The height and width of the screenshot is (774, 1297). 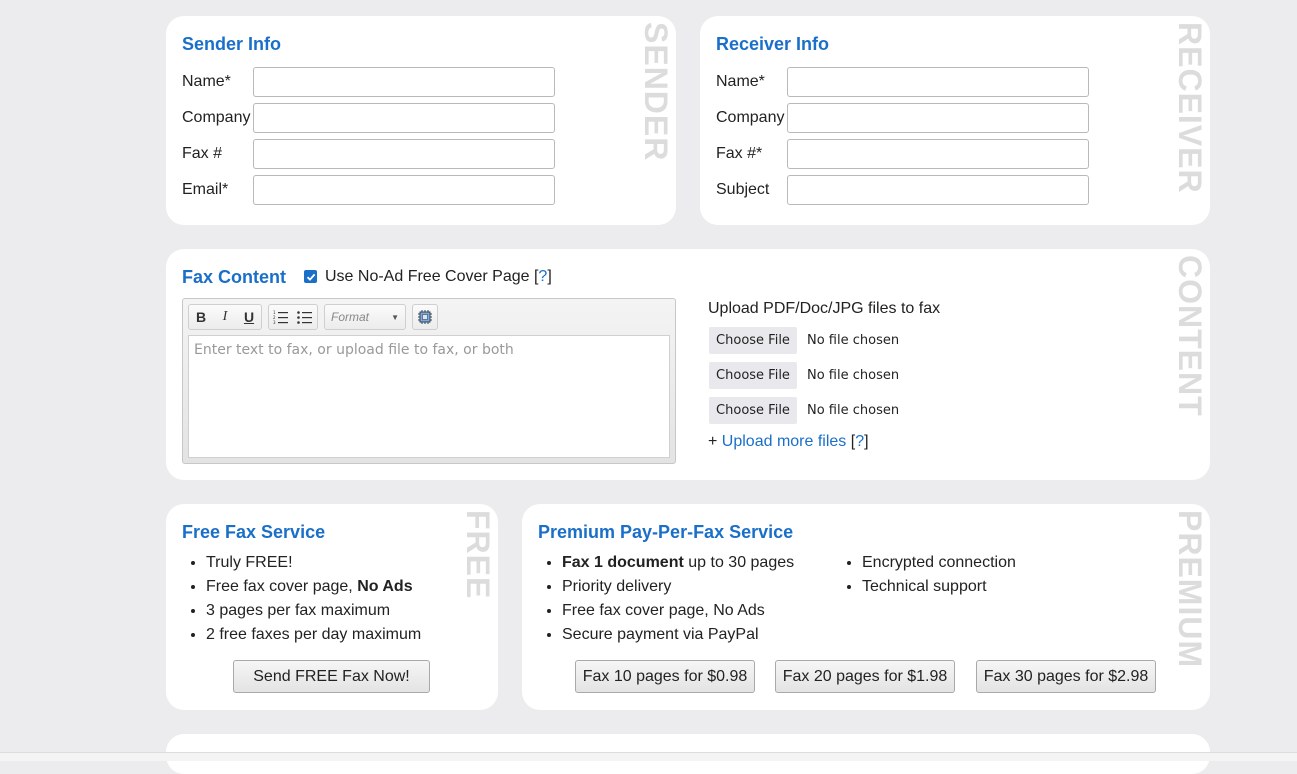 I want to click on list-item: 3 pages per fax maximum, so click(x=313, y=611).